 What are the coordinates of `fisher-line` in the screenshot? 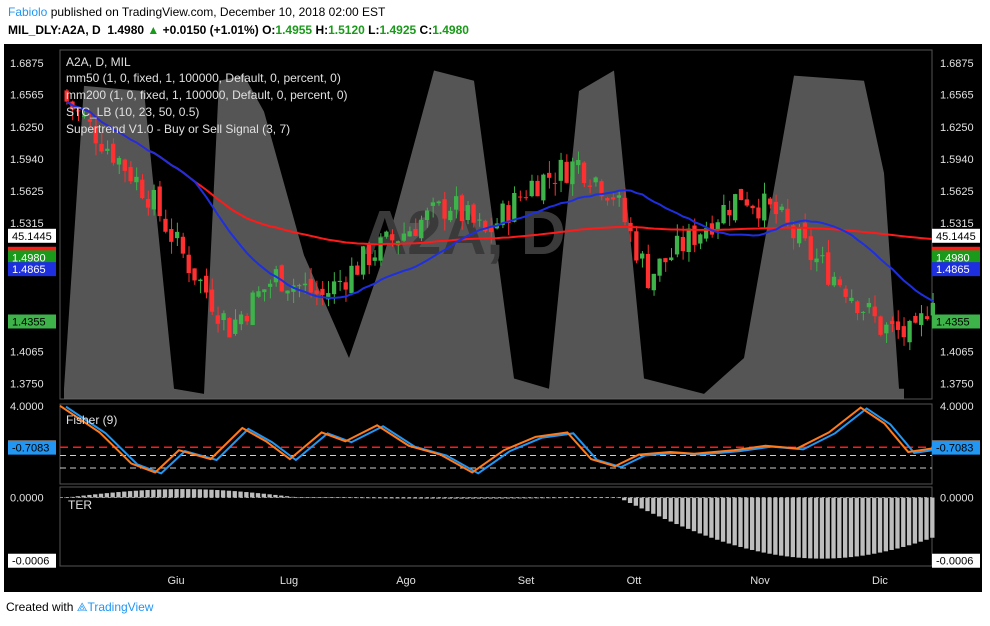 It's located at (496, 439).